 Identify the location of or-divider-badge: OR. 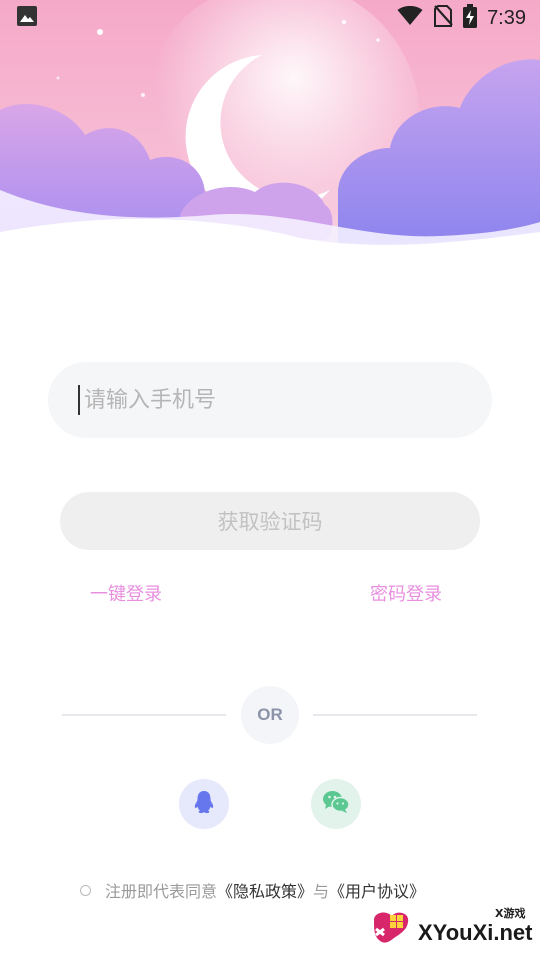
(270, 715).